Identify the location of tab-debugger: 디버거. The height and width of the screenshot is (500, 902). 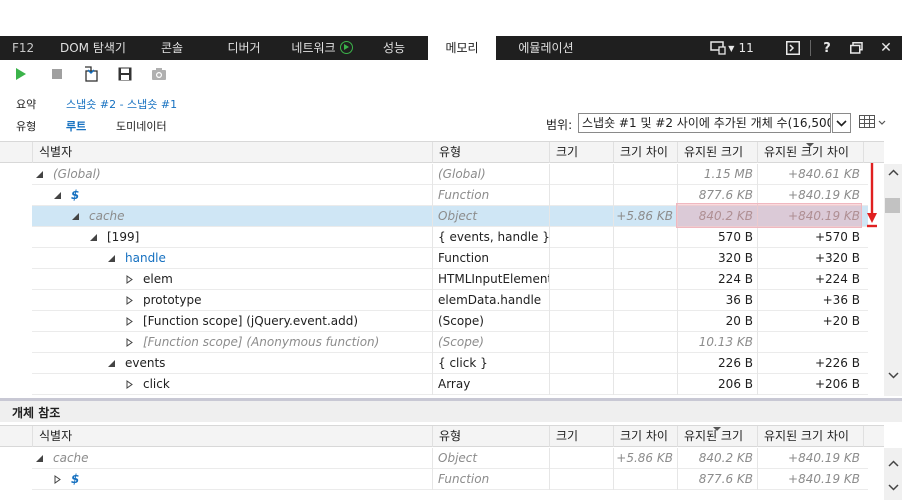
(244, 48).